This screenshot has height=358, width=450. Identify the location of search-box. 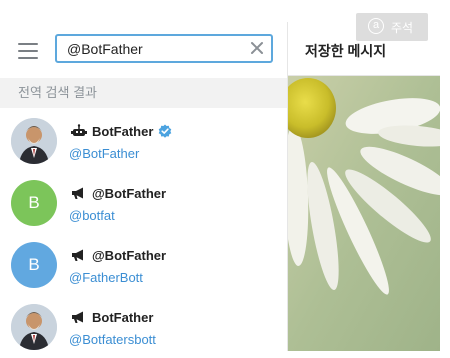
(164, 48).